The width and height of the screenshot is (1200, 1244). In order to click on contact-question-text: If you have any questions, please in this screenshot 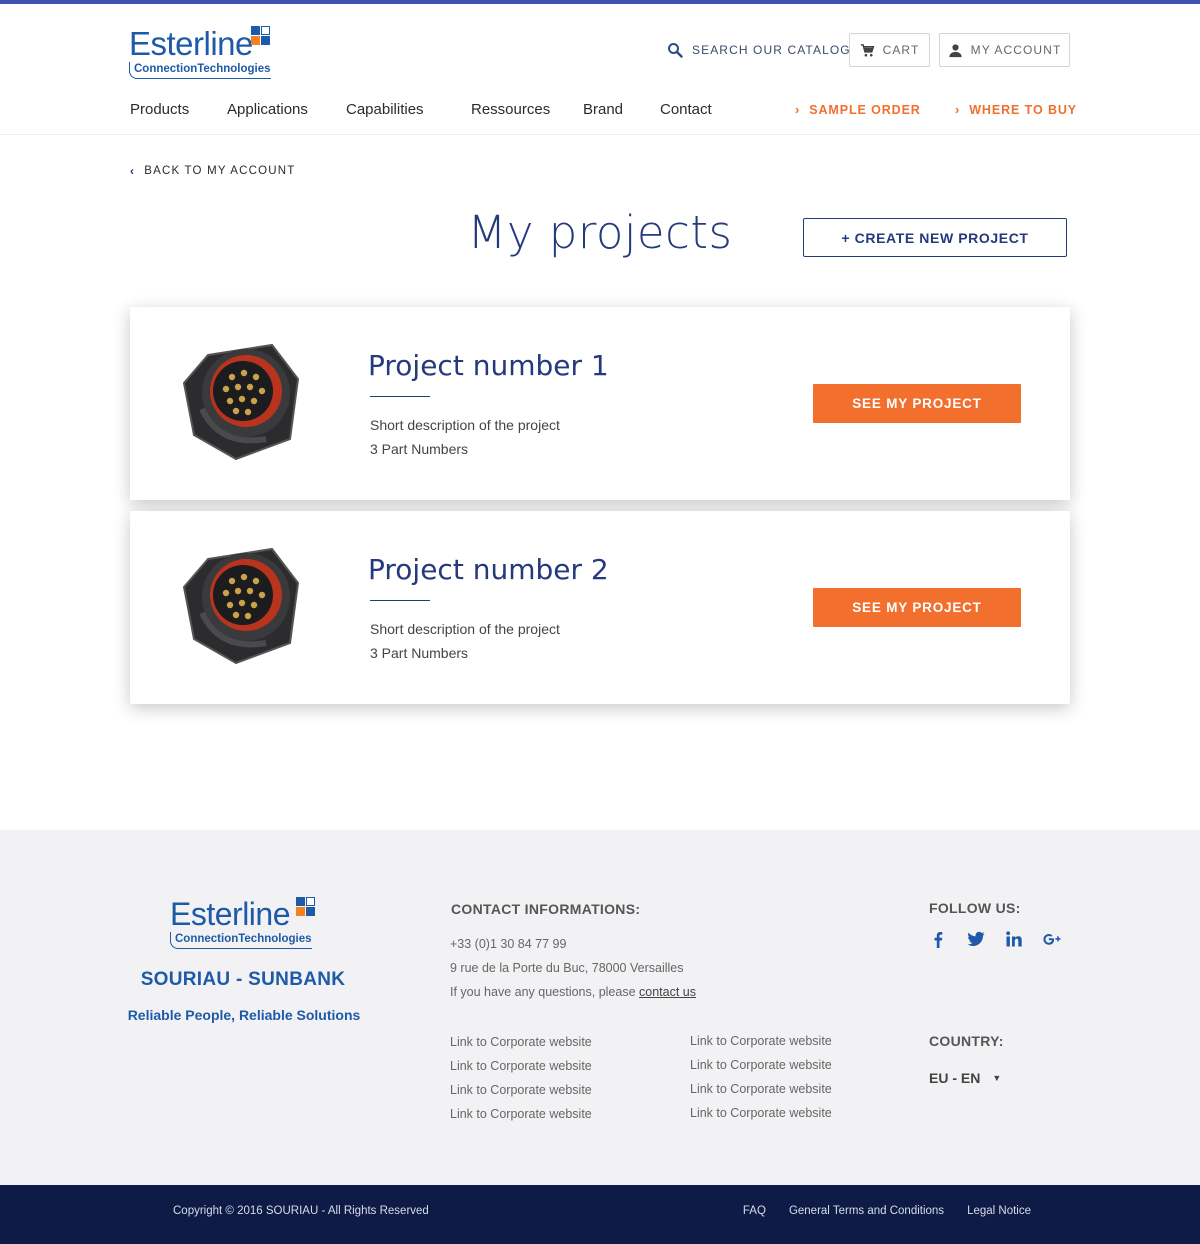, I will do `click(545, 992)`.